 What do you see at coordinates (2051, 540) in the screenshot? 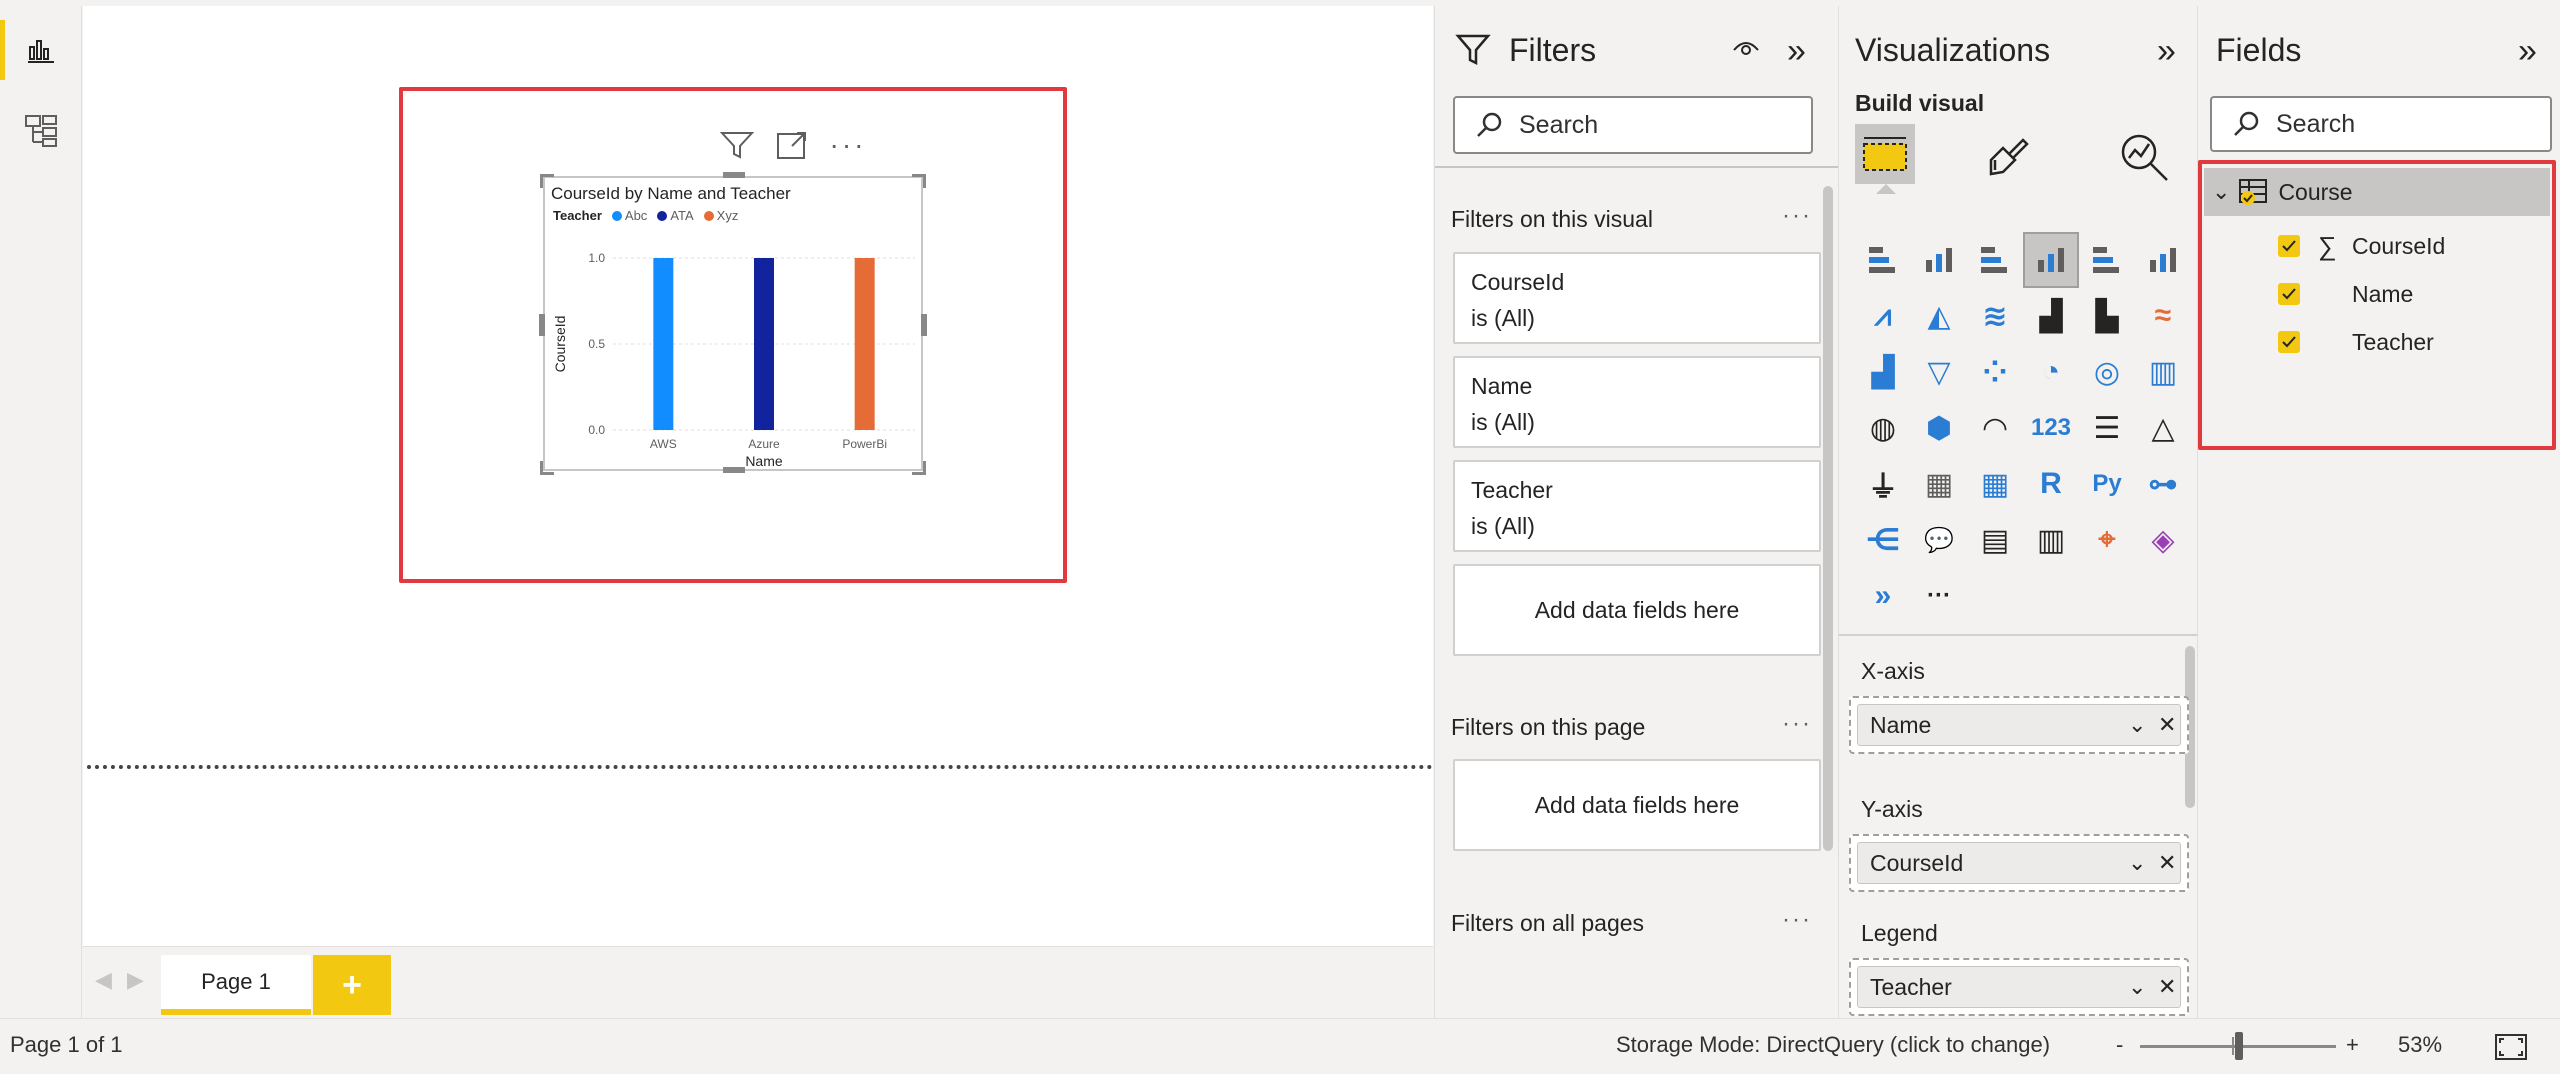
I see `paginated-report-icon: ▥` at bounding box center [2051, 540].